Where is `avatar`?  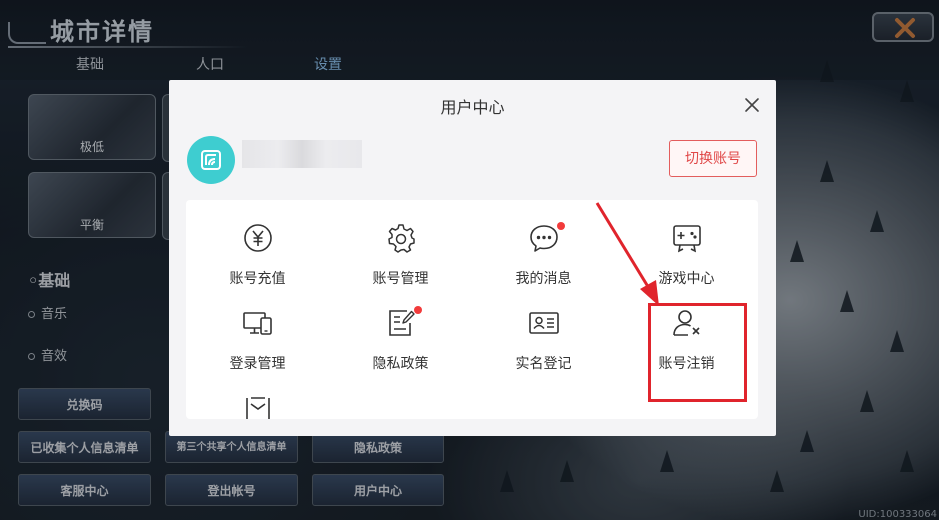
avatar is located at coordinates (211, 160).